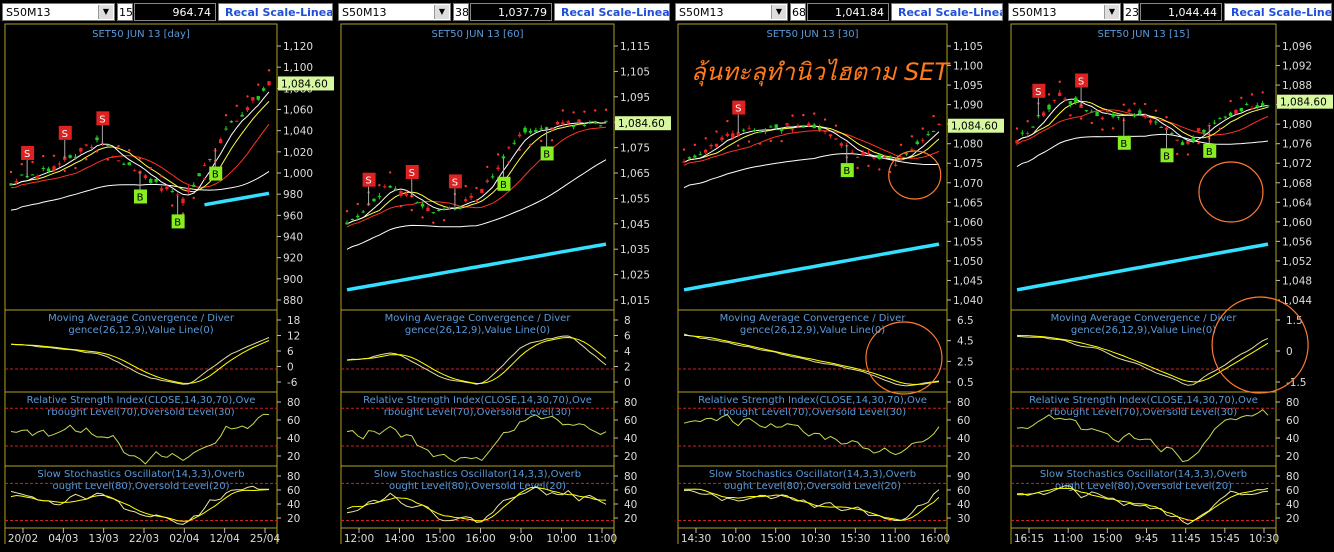  I want to click on price-tick-label: 1,095, so click(968, 86).